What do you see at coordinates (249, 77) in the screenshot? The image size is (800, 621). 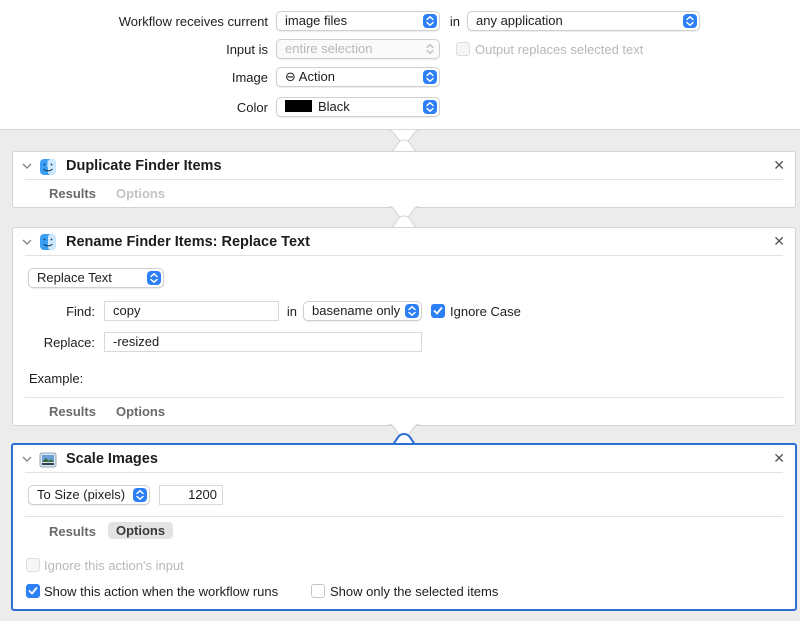 I see `image-label: Image` at bounding box center [249, 77].